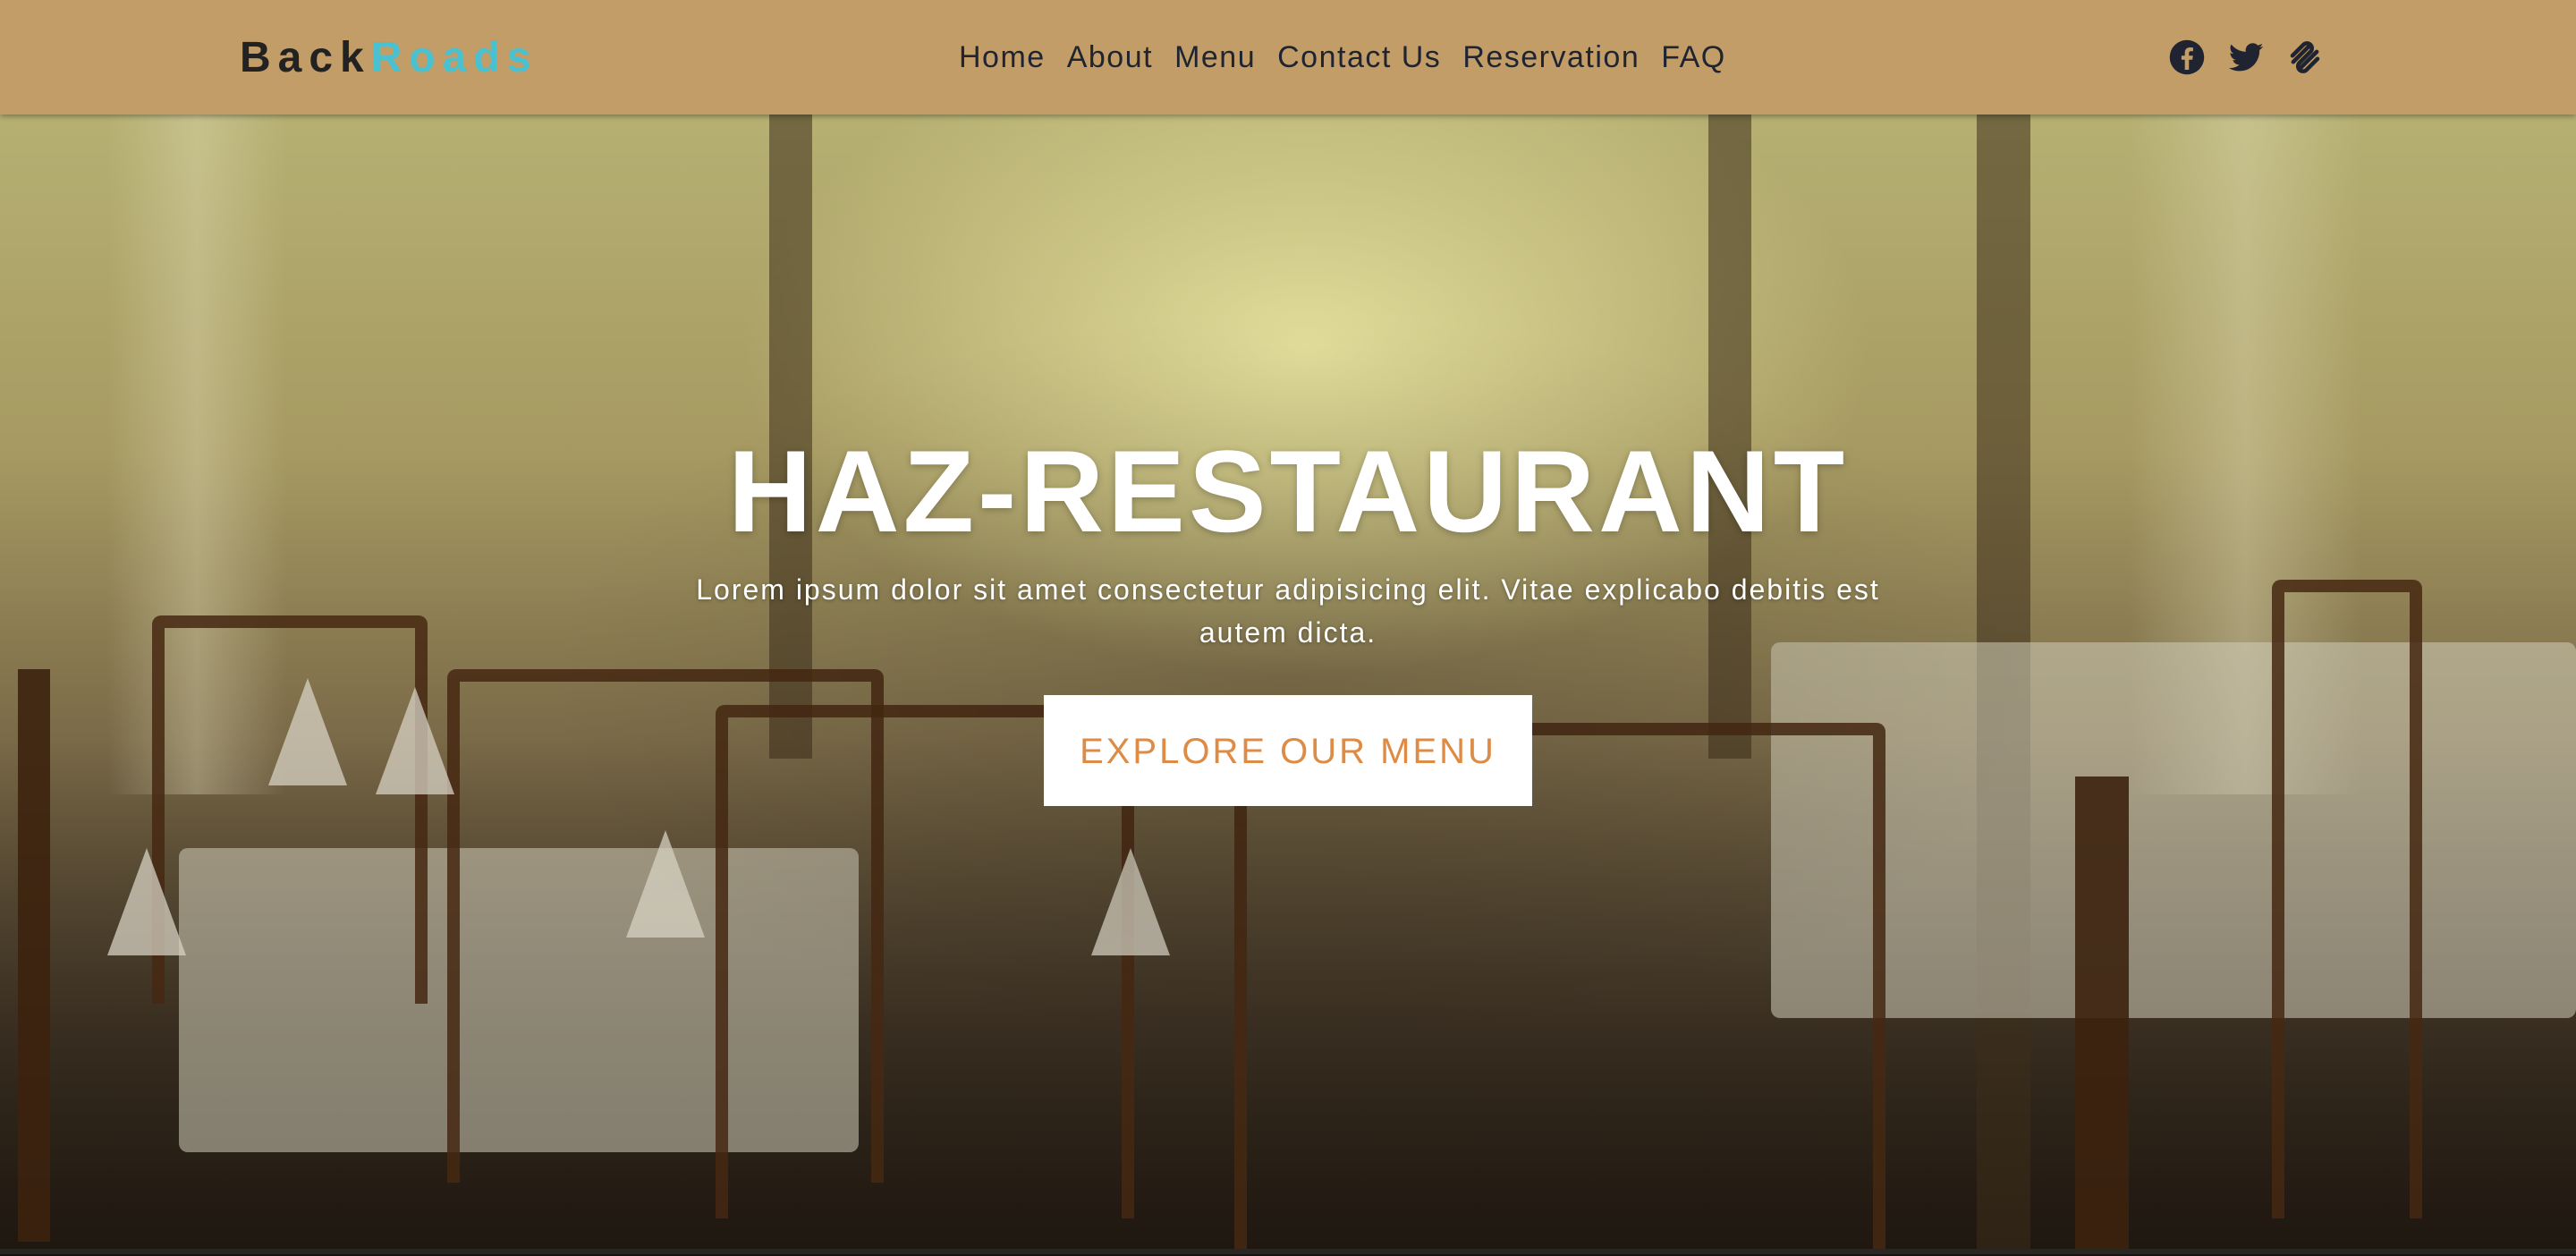 This screenshot has height=1256, width=2576. What do you see at coordinates (1288, 491) in the screenshot?
I see `hero-title: HAZ-RESTAURANT` at bounding box center [1288, 491].